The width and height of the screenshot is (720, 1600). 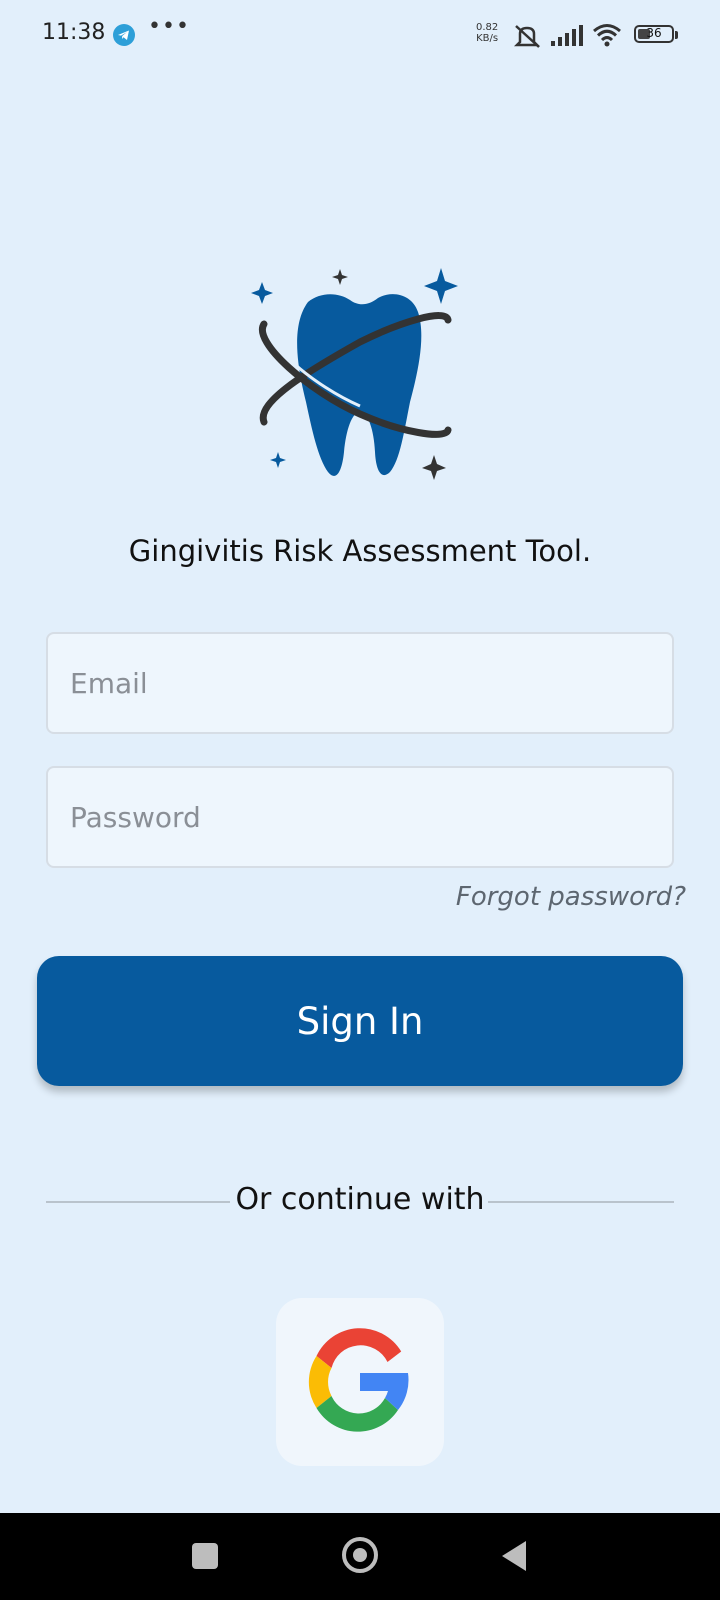 What do you see at coordinates (607, 35) in the screenshot?
I see `wifi-icon` at bounding box center [607, 35].